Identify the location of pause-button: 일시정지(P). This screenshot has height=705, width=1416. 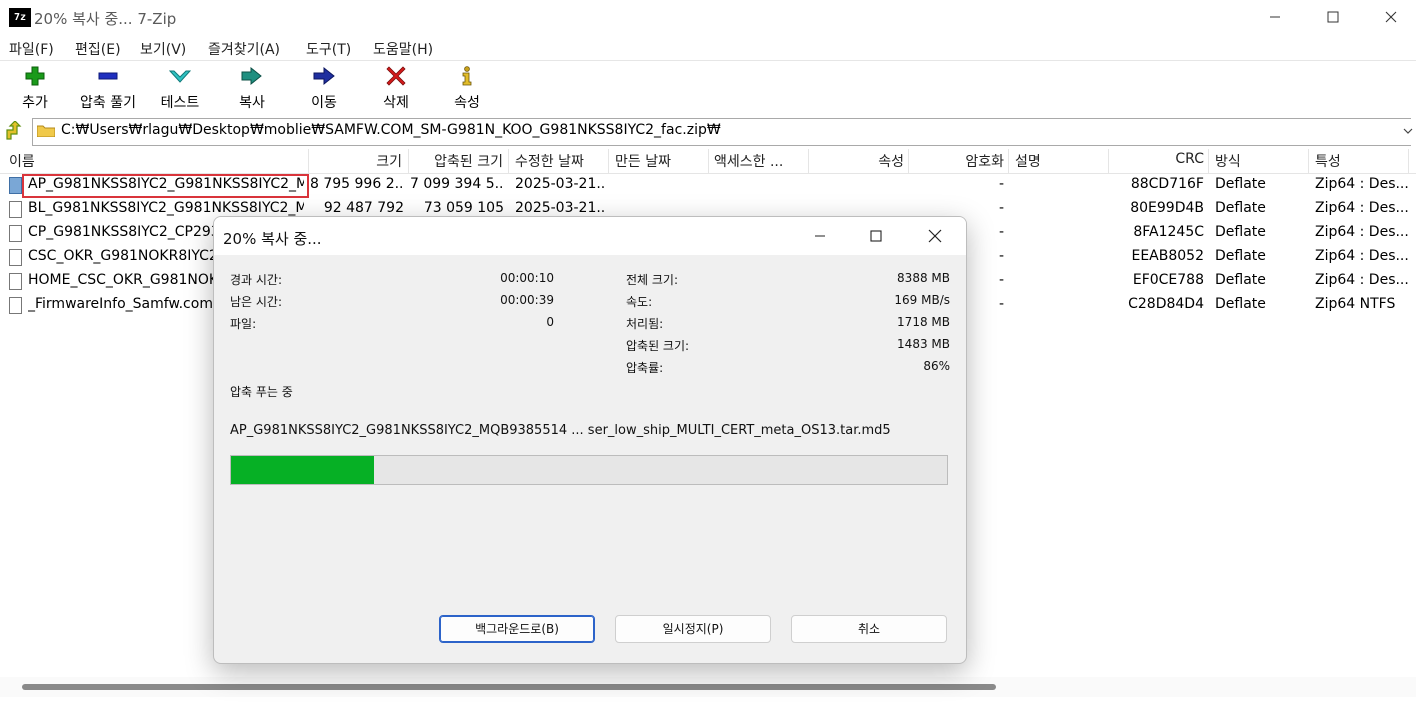
(693, 629).